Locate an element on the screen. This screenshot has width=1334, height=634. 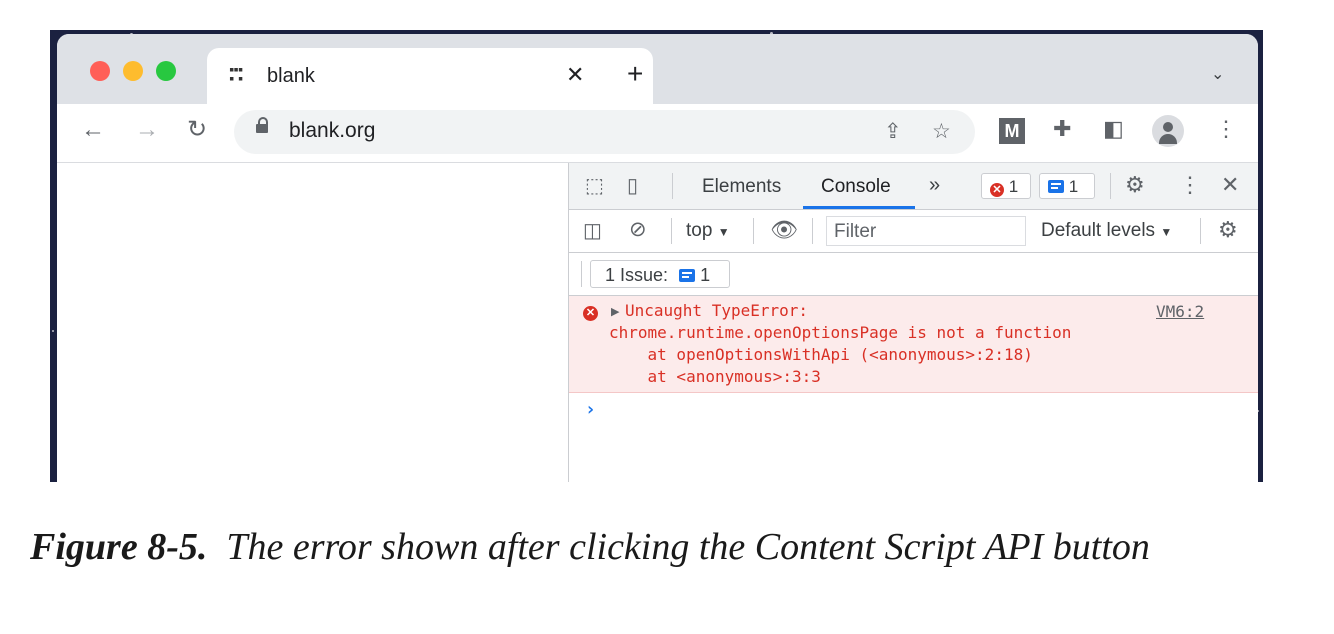
gear-icon: ⚙ is located at coordinates (1135, 185).